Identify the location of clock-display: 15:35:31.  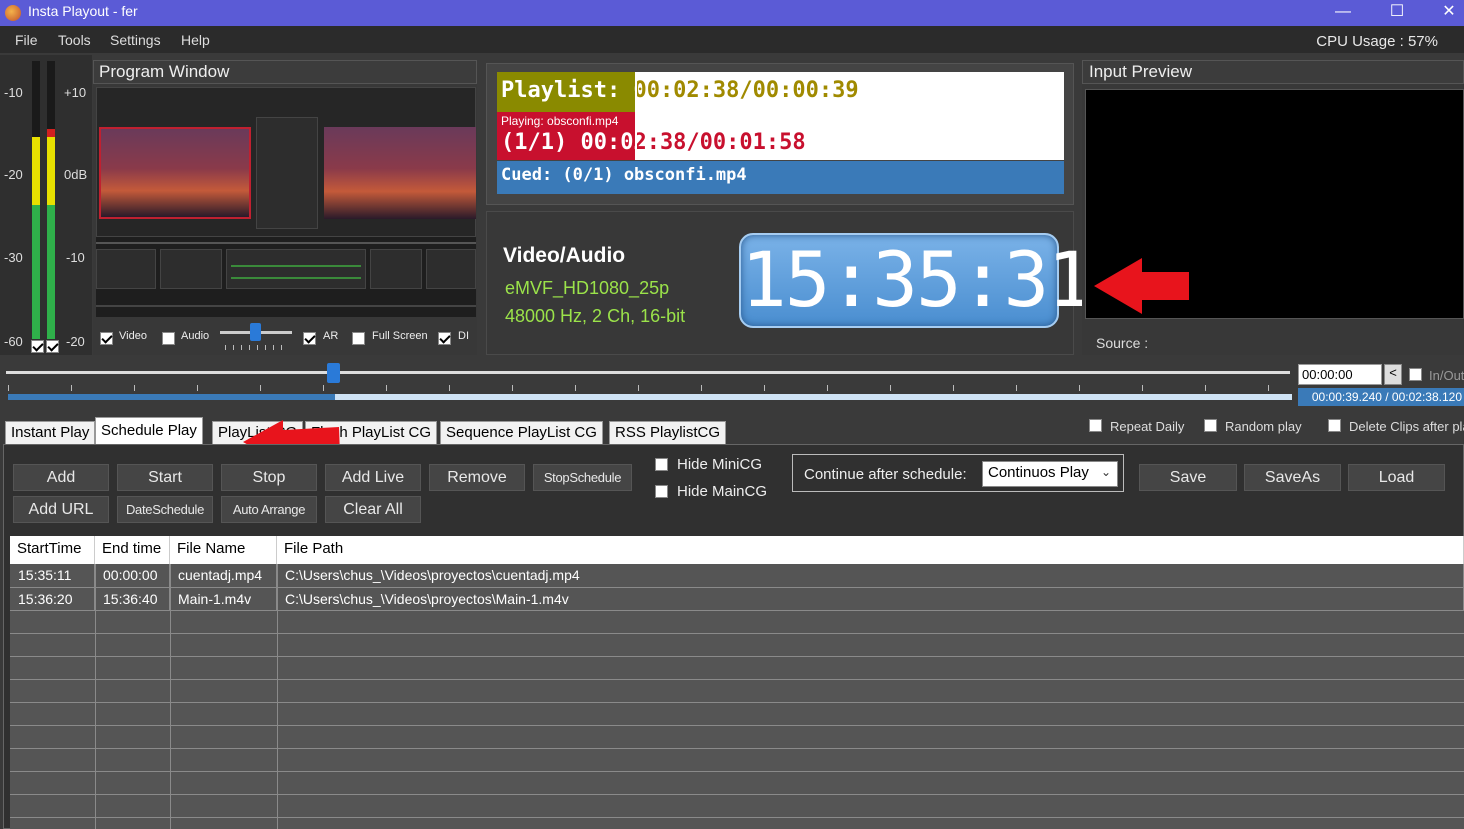
(916, 280).